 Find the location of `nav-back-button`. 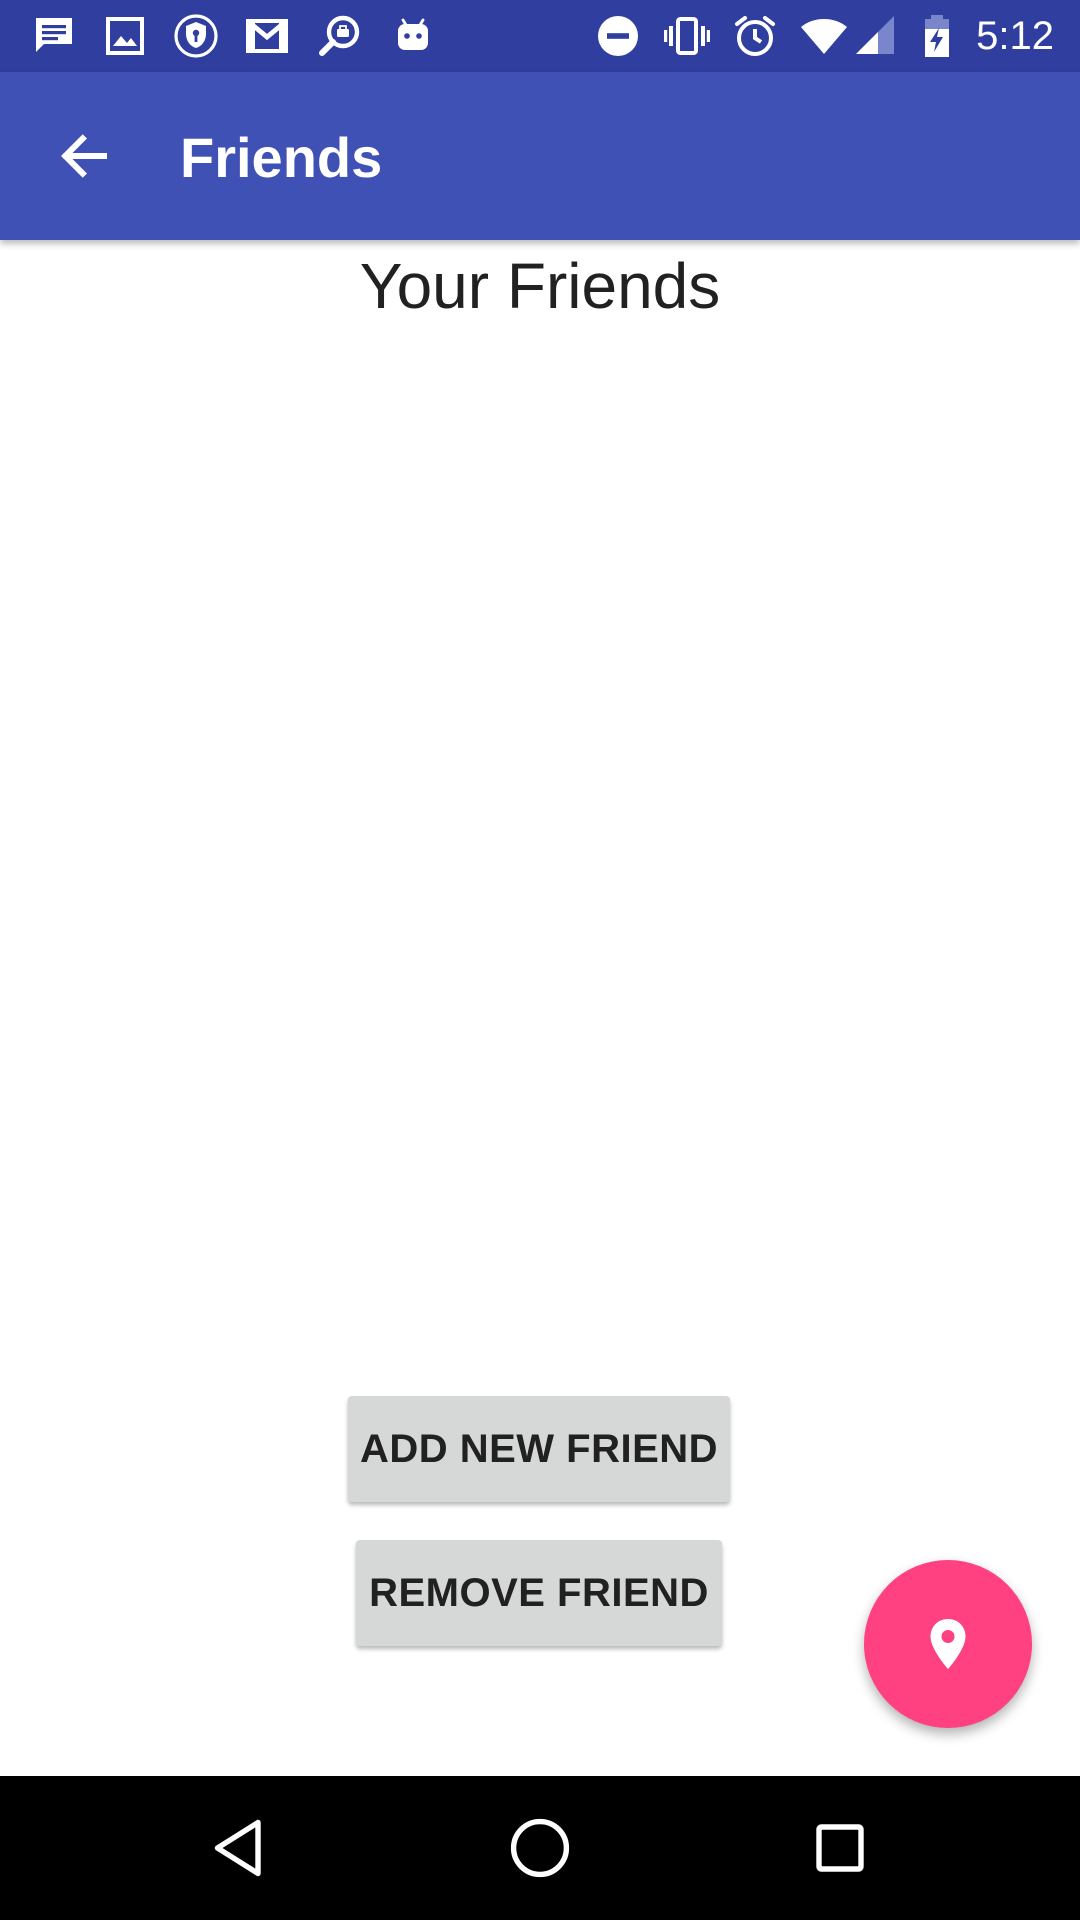

nav-back-button is located at coordinates (240, 1848).